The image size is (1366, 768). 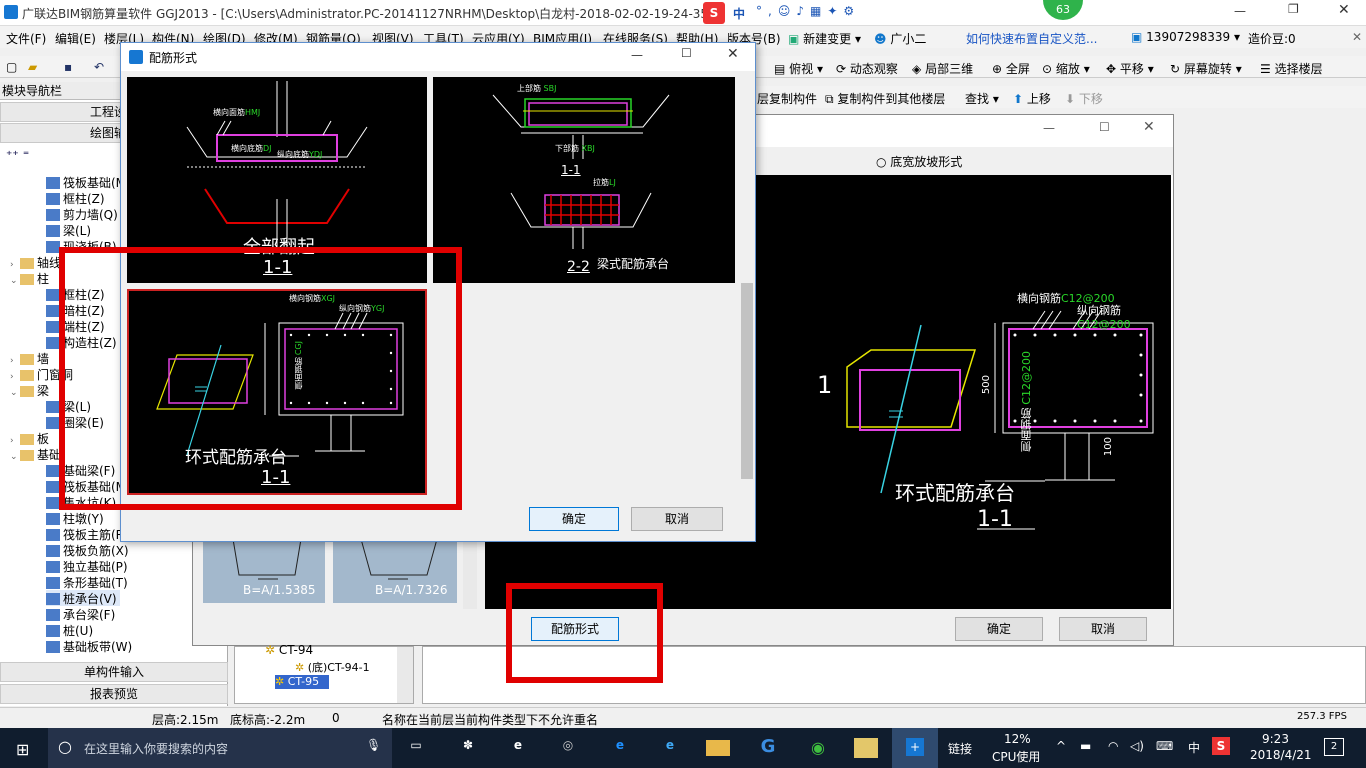 I want to click on copy-layer-button: 层复制构件, so click(x=787, y=98).